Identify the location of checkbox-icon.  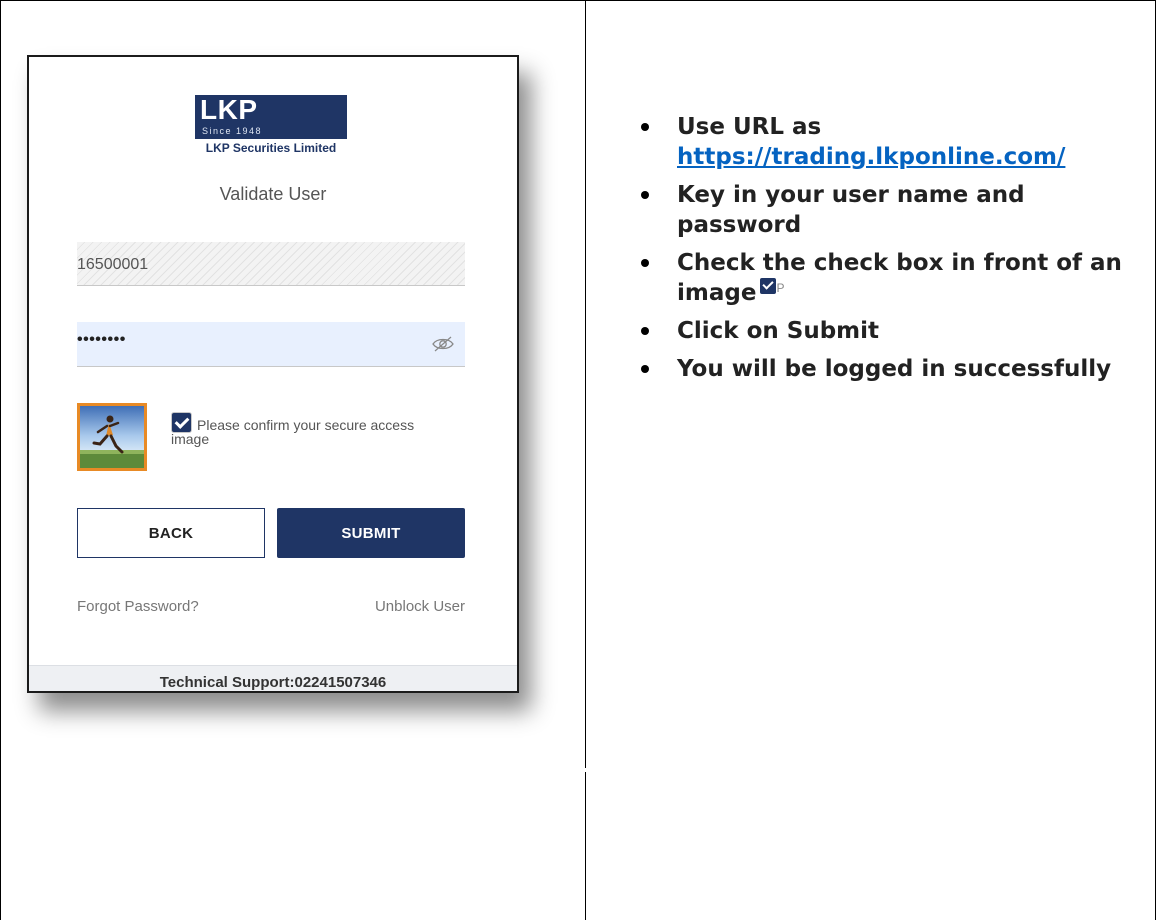
(768, 286).